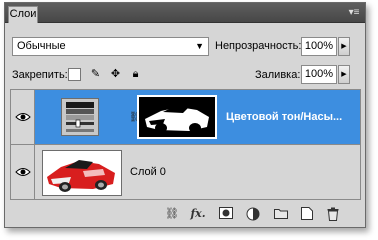 The width and height of the screenshot is (378, 240). What do you see at coordinates (185, 214) in the screenshot?
I see `panel-bottom-toolbar: ⛓ fx.` at bounding box center [185, 214].